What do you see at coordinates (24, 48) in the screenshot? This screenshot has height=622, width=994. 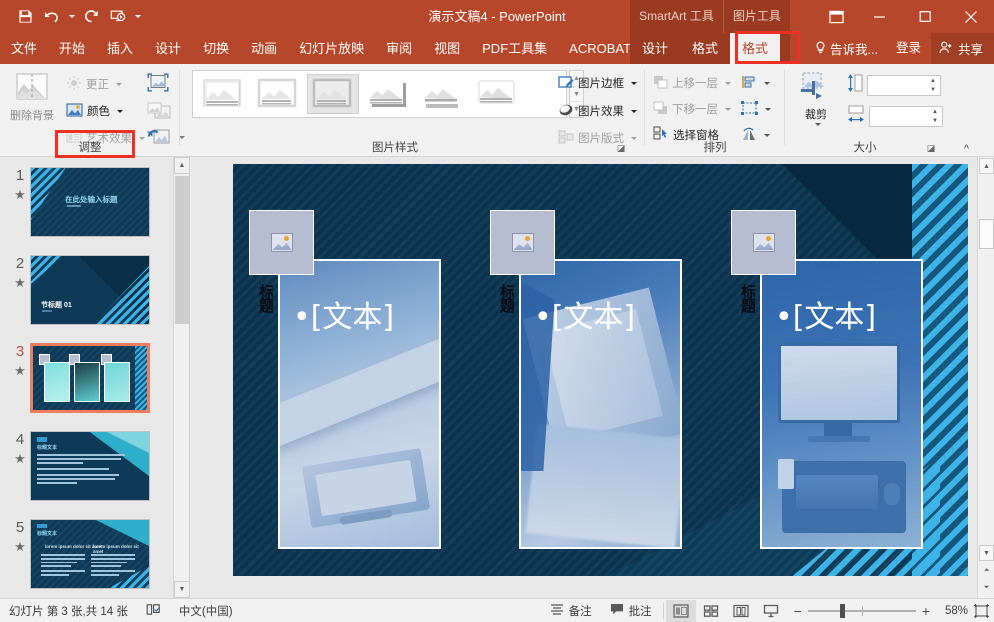 I see `tab-file: 文件` at bounding box center [24, 48].